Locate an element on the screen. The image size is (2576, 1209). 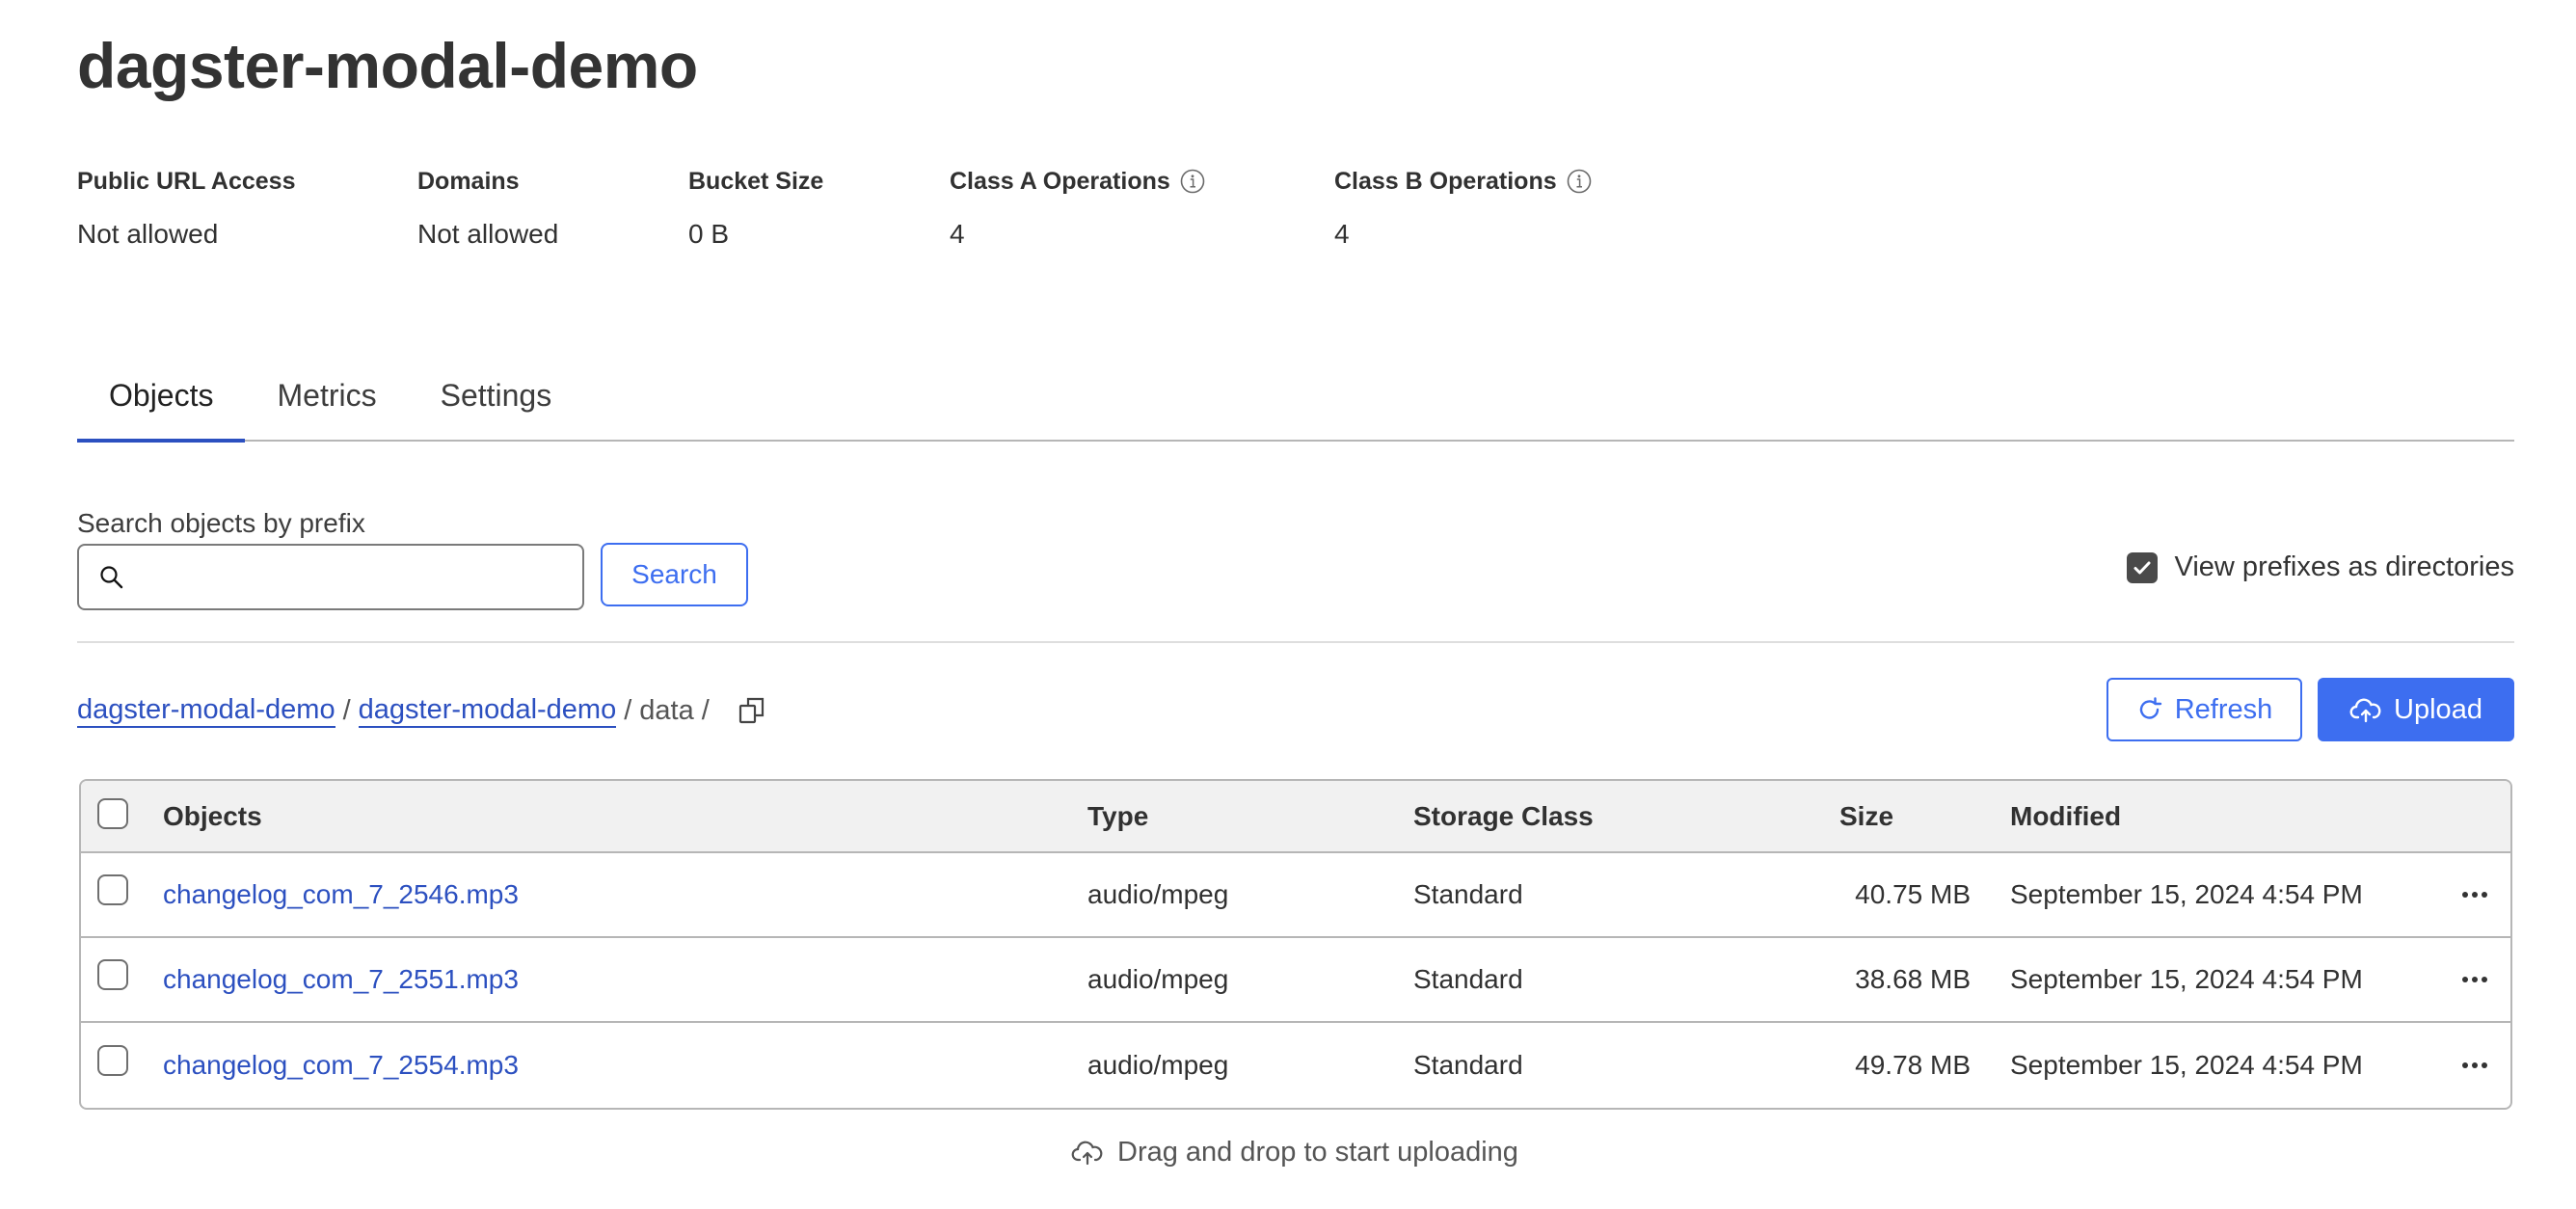
object-link: changelog_com_7_2551.mp3 is located at coordinates (341, 979).